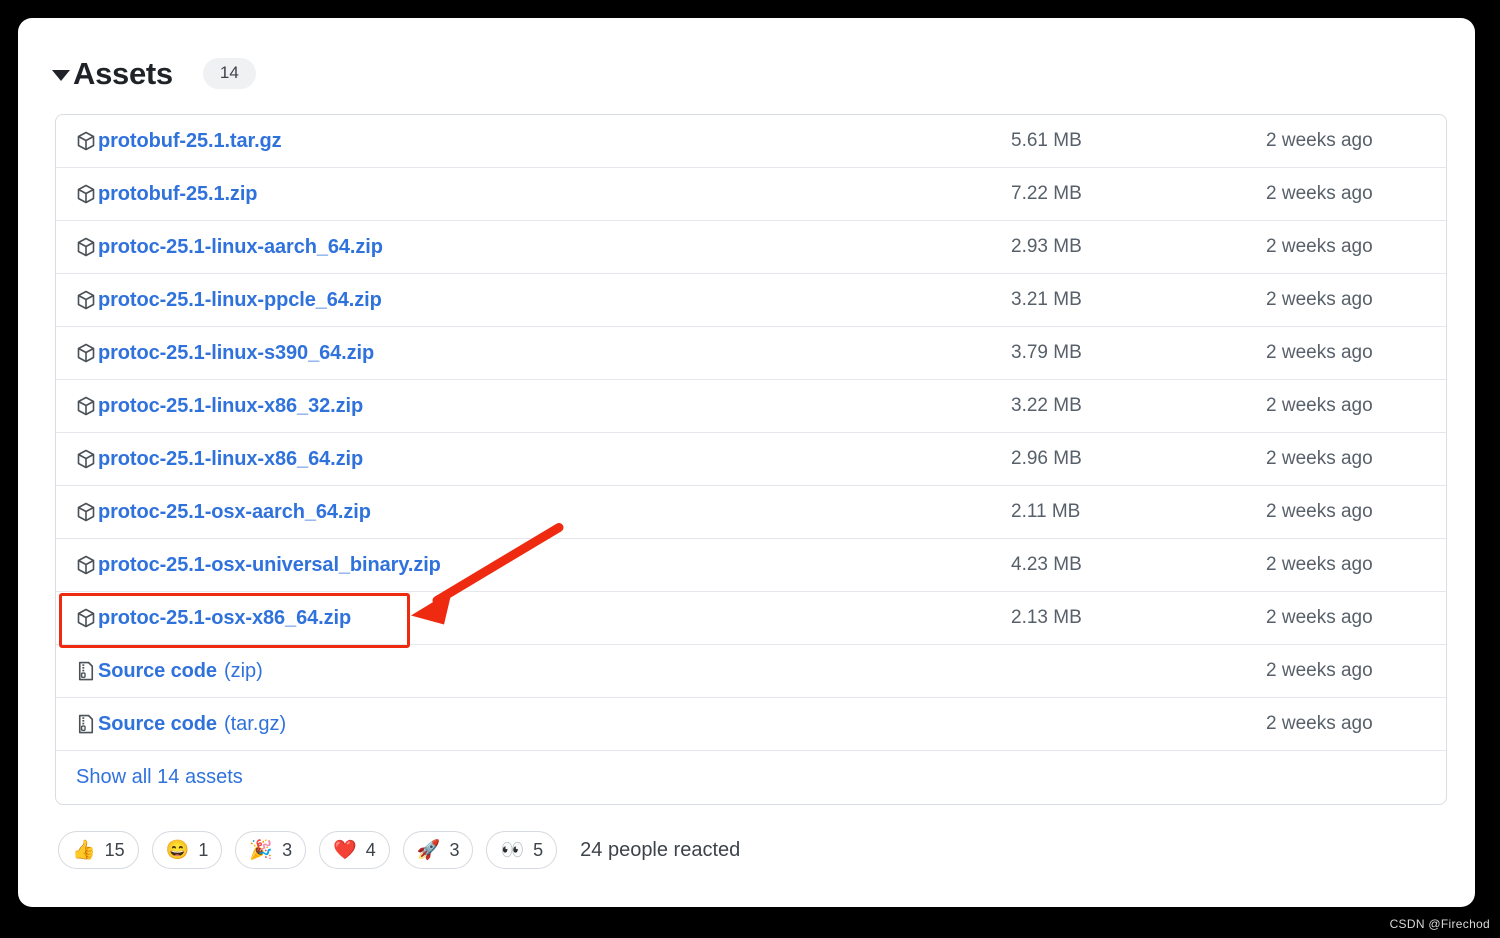  I want to click on asset-name-cell: protoc-25.1-linux-x86_64.zip, so click(533, 459).